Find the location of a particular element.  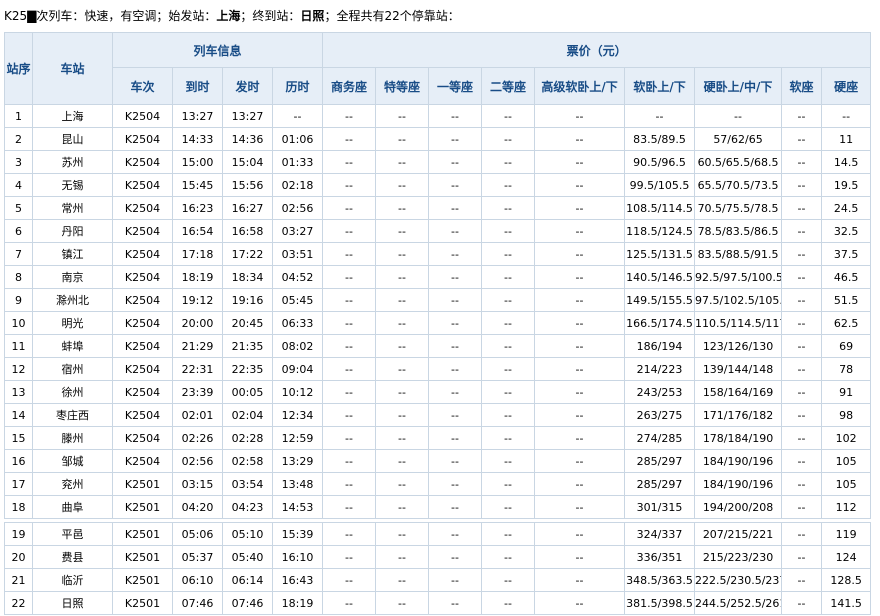

hard-seat-fare-cell: 124 is located at coordinates (846, 557).